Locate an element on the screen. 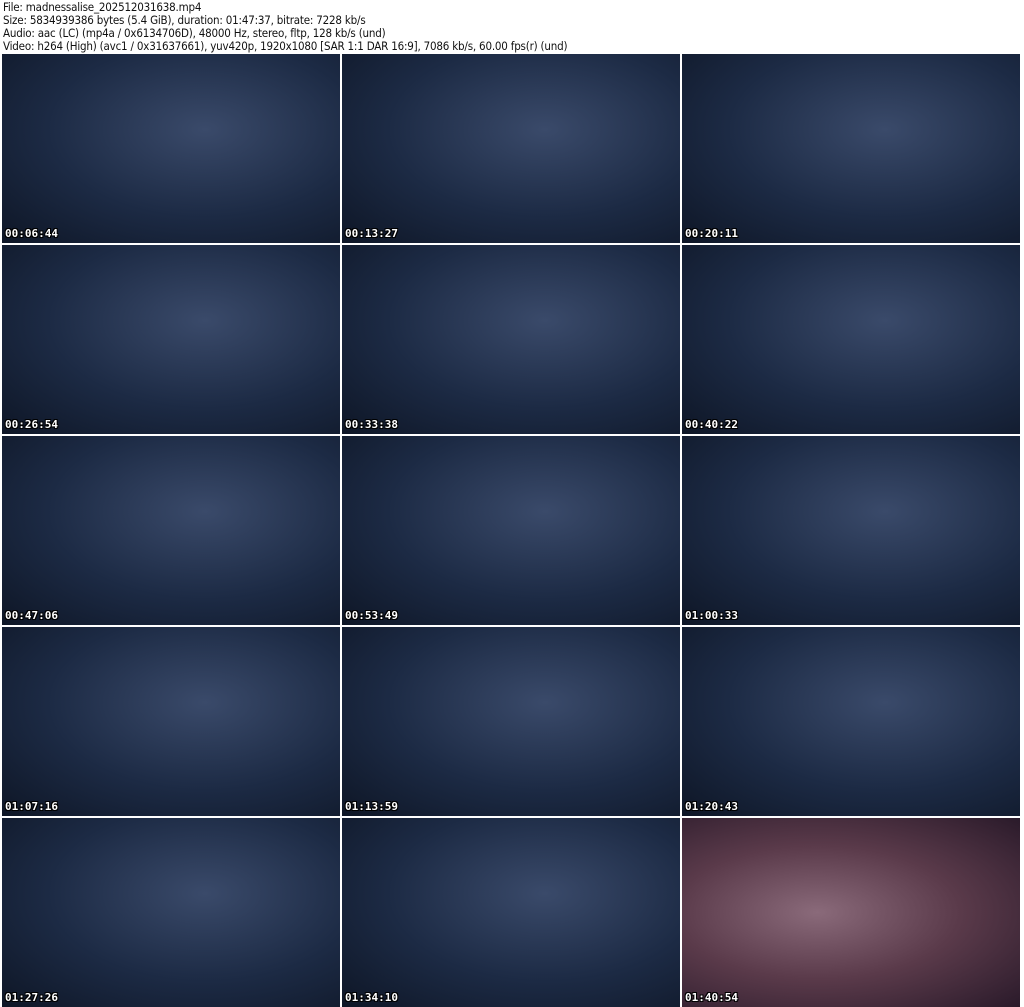 The width and height of the screenshot is (1024, 1007). video-thumbnail: 00:26:54 is located at coordinates (171, 339).